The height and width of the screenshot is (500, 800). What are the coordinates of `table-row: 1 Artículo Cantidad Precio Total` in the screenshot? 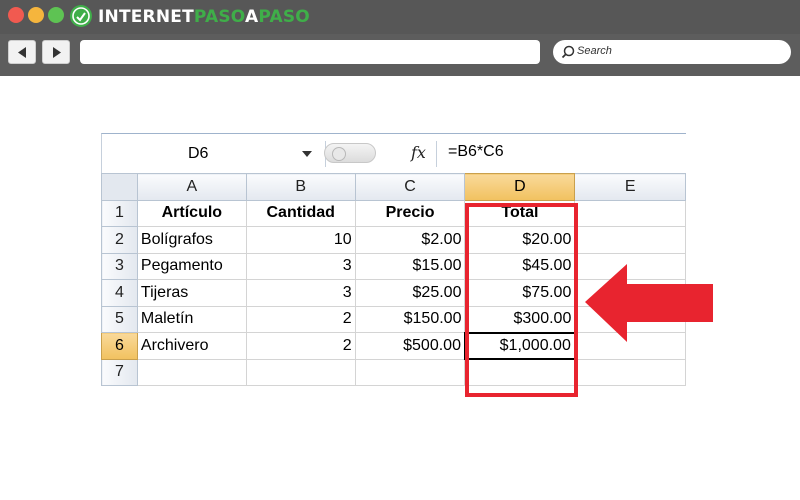 It's located at (393, 213).